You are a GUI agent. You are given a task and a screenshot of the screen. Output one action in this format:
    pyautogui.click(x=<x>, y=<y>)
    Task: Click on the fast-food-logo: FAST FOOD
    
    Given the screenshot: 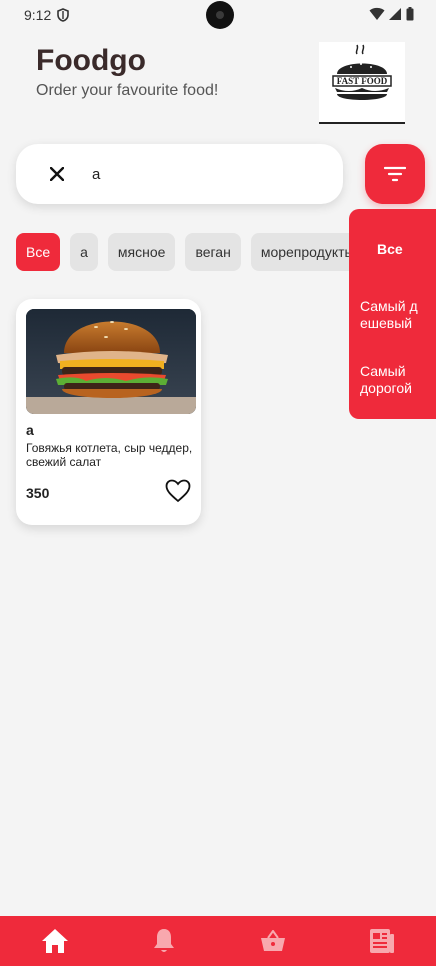 What is the action you would take?
    pyautogui.click(x=362, y=83)
    